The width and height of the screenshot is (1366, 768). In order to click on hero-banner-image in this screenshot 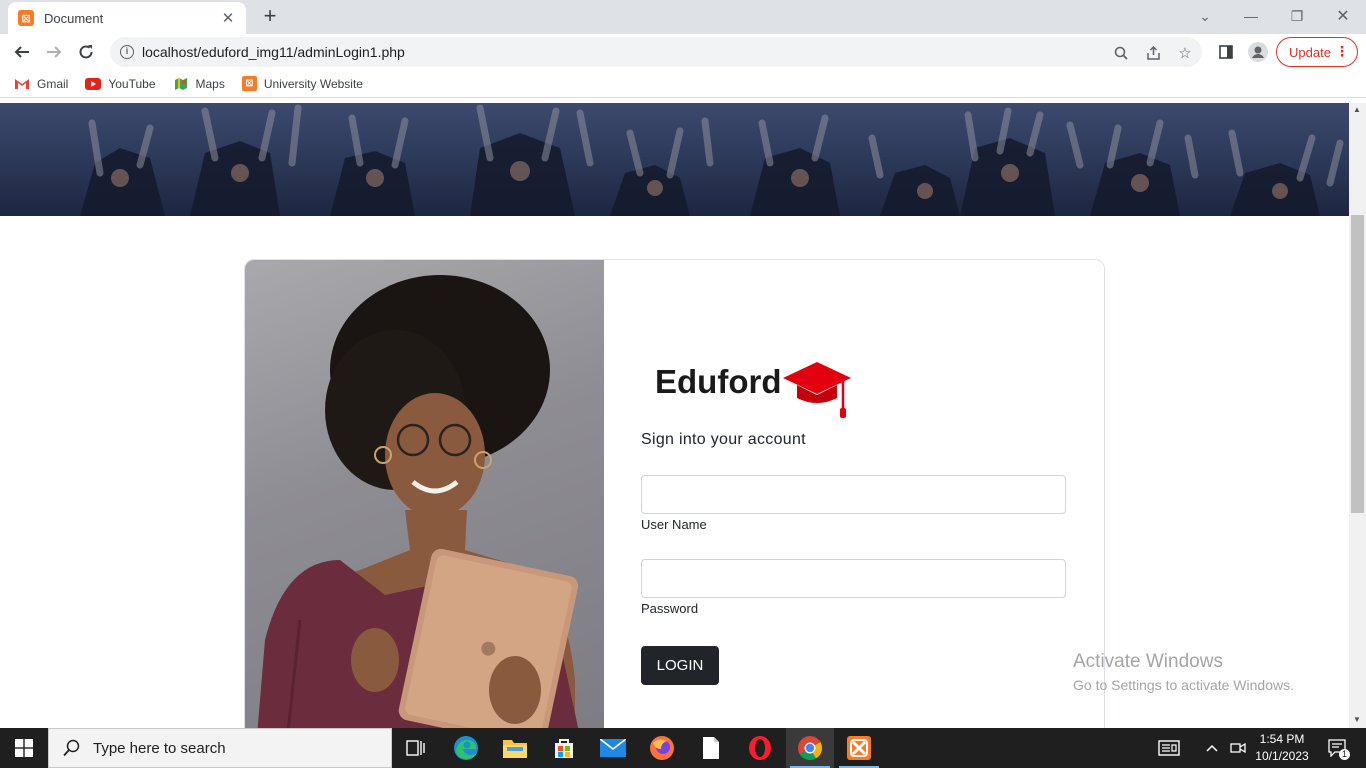, I will do `click(674, 159)`.